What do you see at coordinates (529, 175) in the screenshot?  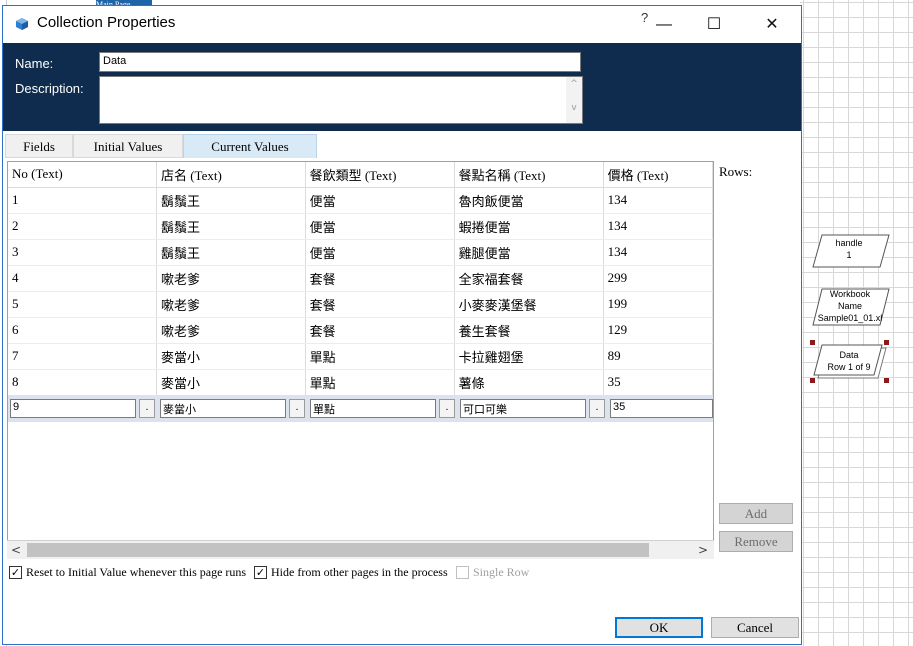 I see `column-header: 餐點名稱 (Text)` at bounding box center [529, 175].